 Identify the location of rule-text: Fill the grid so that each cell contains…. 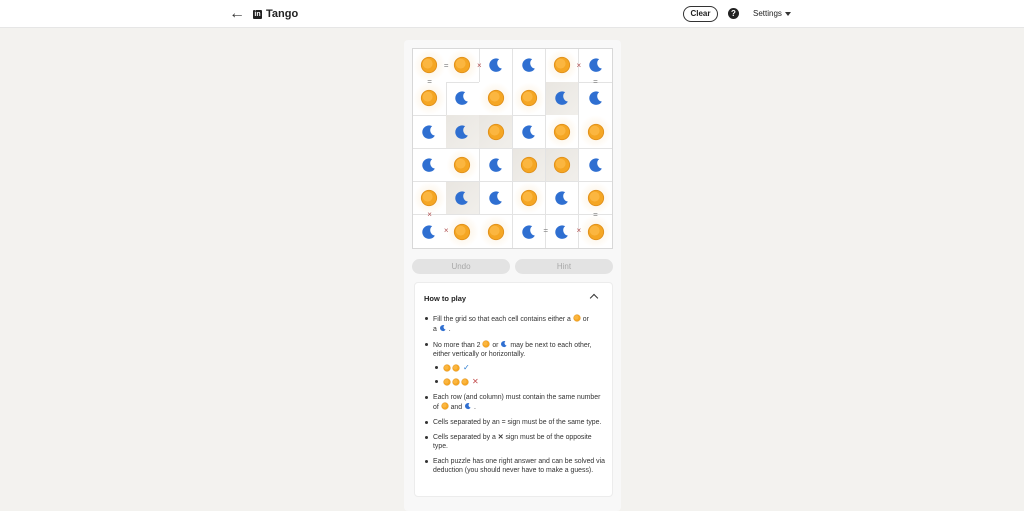
(502, 319).